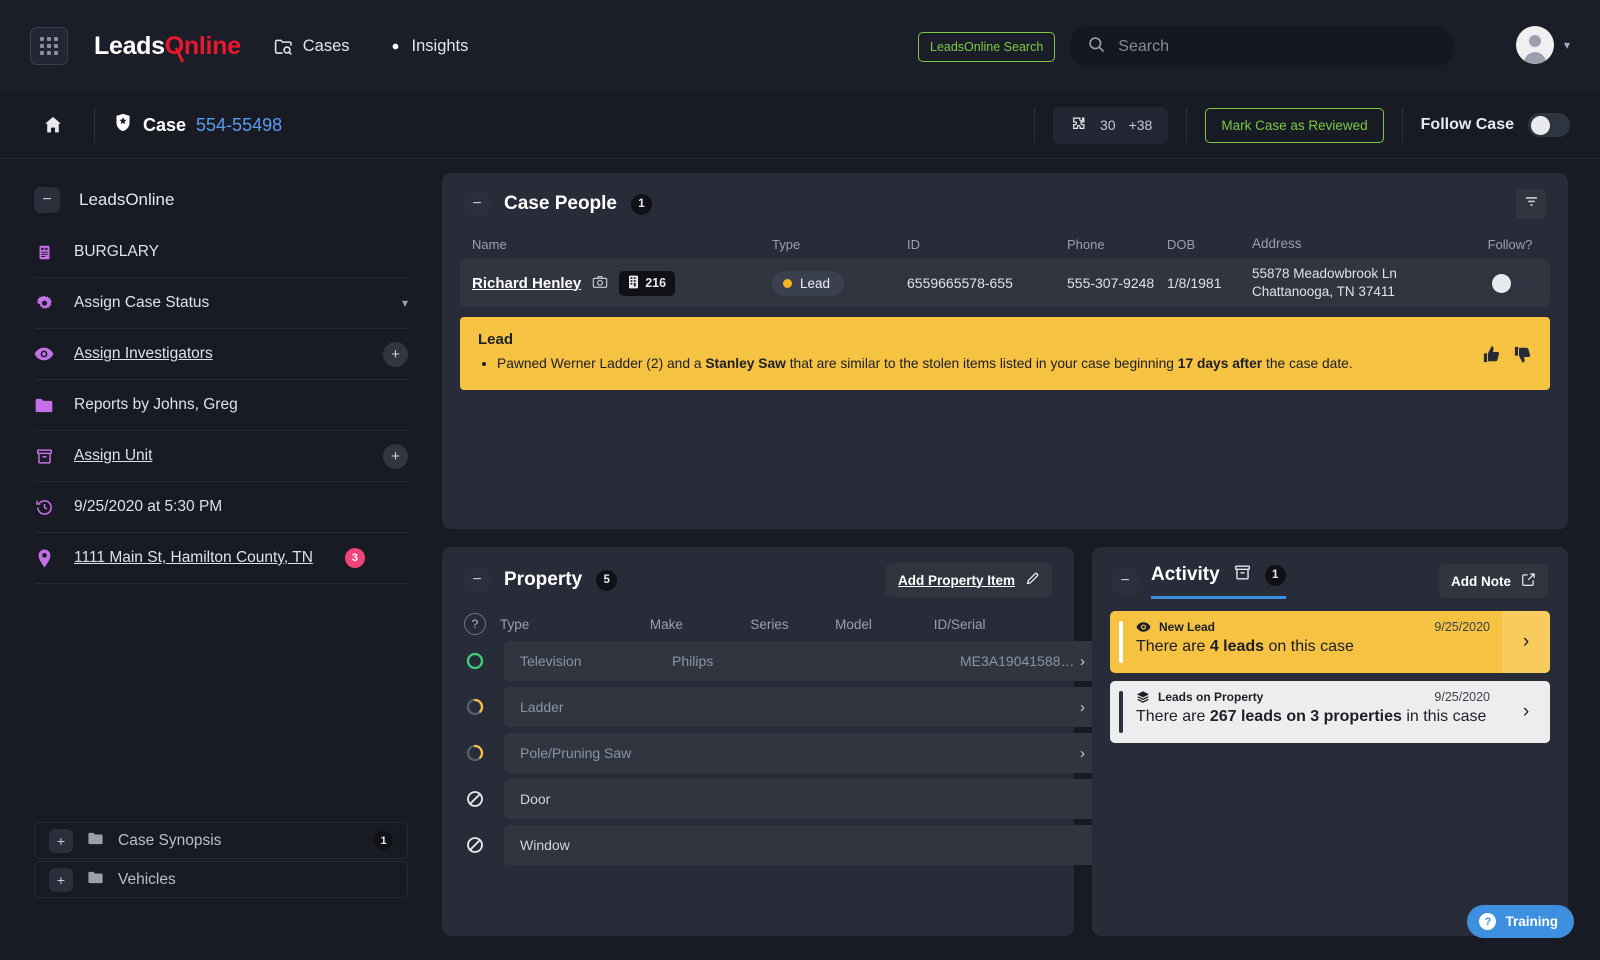 The width and height of the screenshot is (1600, 960). Describe the element at coordinates (1549, 125) in the screenshot. I see `follow-case-toggle` at that location.